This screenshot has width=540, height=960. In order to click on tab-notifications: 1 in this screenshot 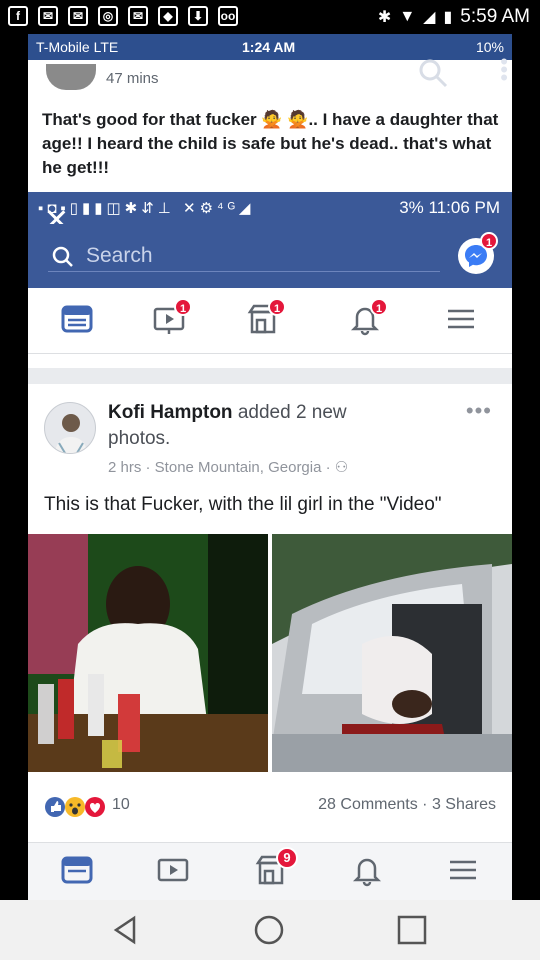, I will do `click(370, 320)`.